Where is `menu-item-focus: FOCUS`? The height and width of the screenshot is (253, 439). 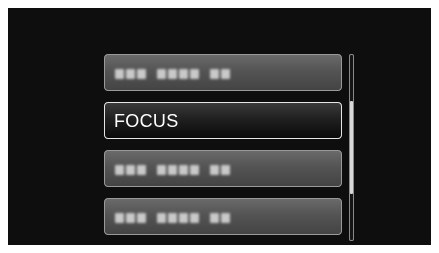
menu-item-focus: FOCUS is located at coordinates (223, 120).